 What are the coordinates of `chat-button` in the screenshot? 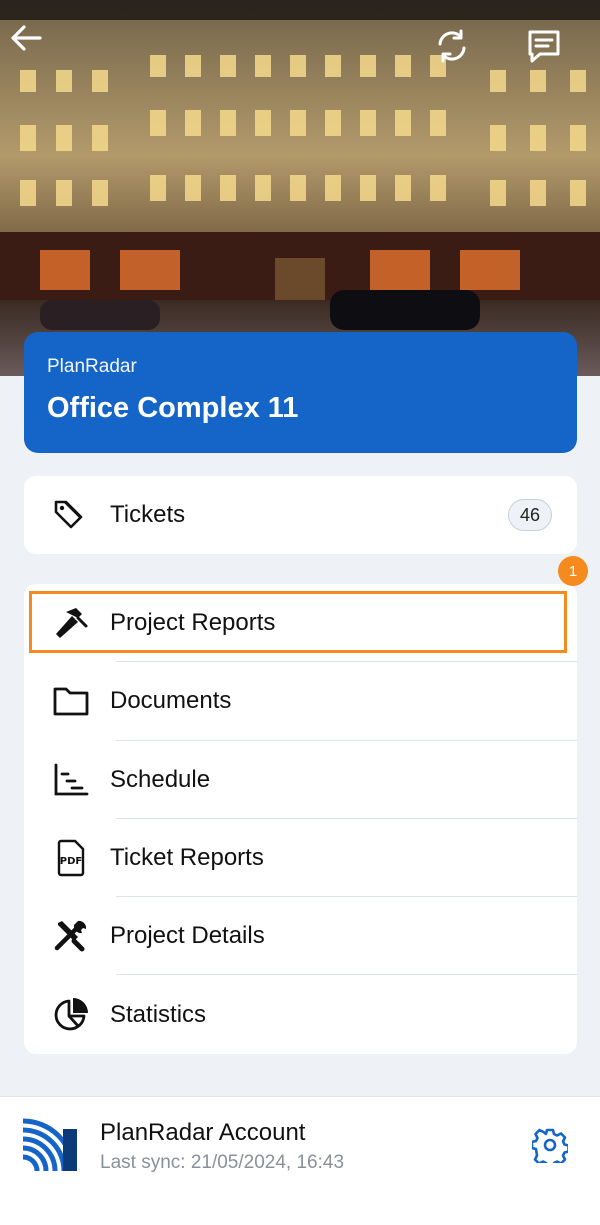 It's located at (552, 54).